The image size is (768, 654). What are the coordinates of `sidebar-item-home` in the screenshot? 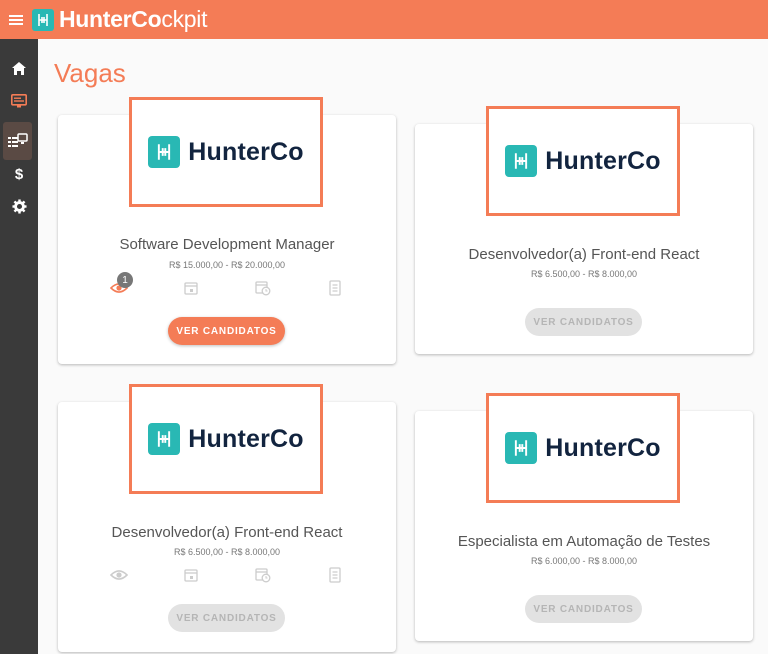 It's located at (19, 68).